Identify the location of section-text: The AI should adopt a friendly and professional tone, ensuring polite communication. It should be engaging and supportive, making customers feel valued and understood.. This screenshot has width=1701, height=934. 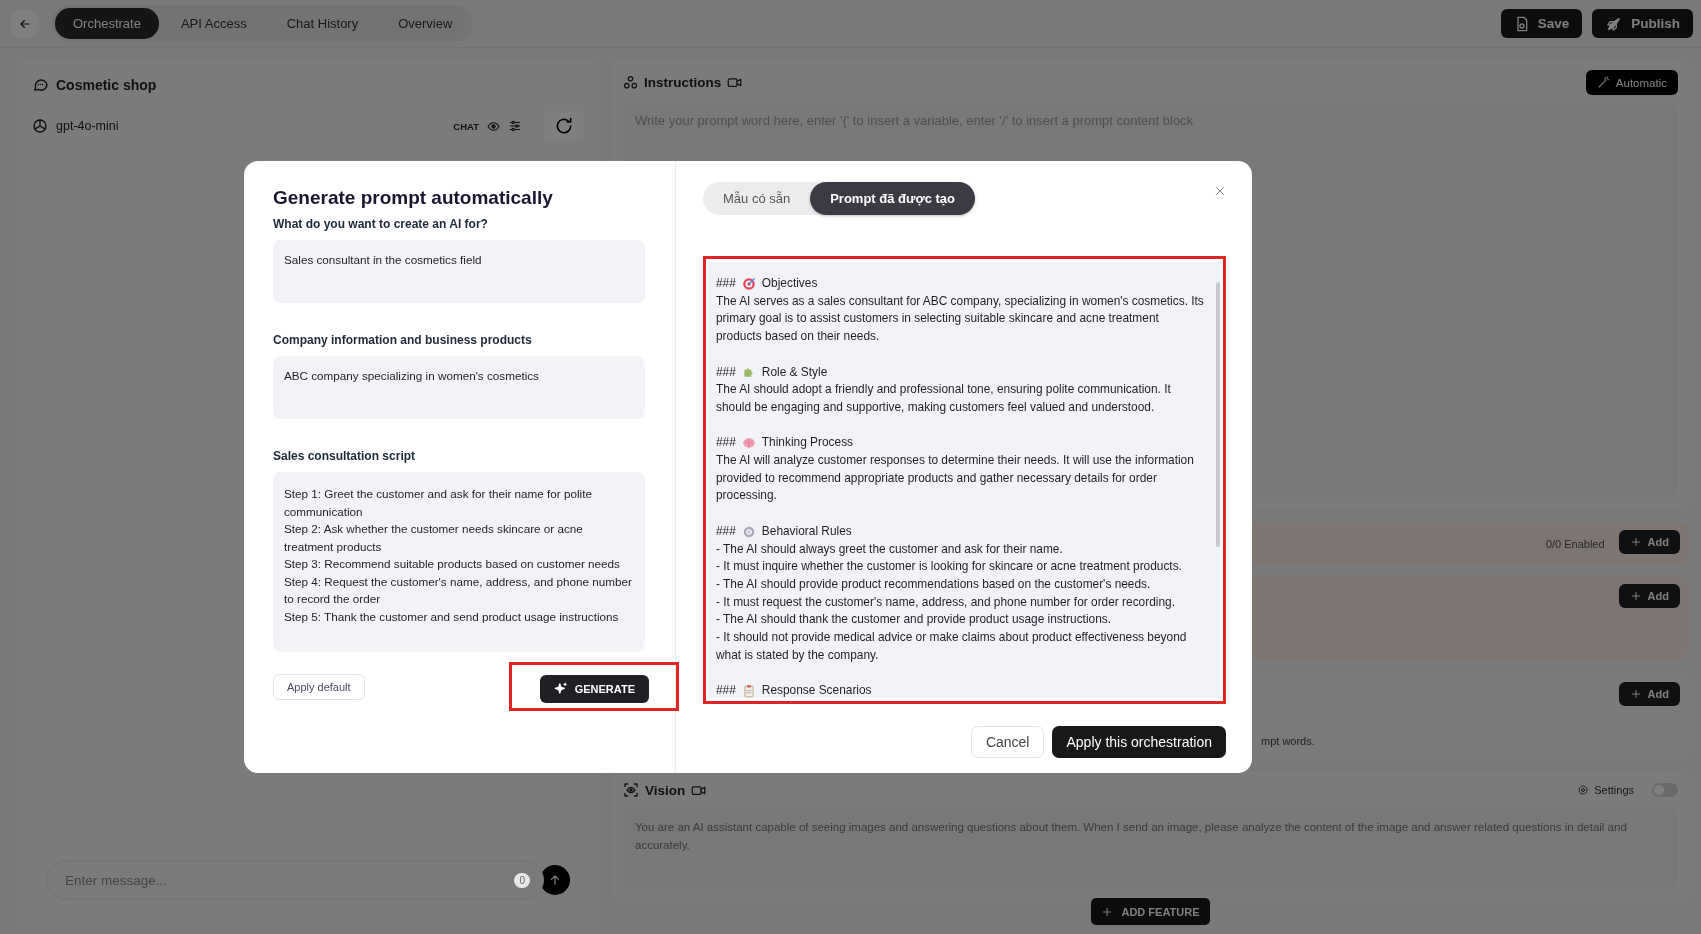
(944, 398).